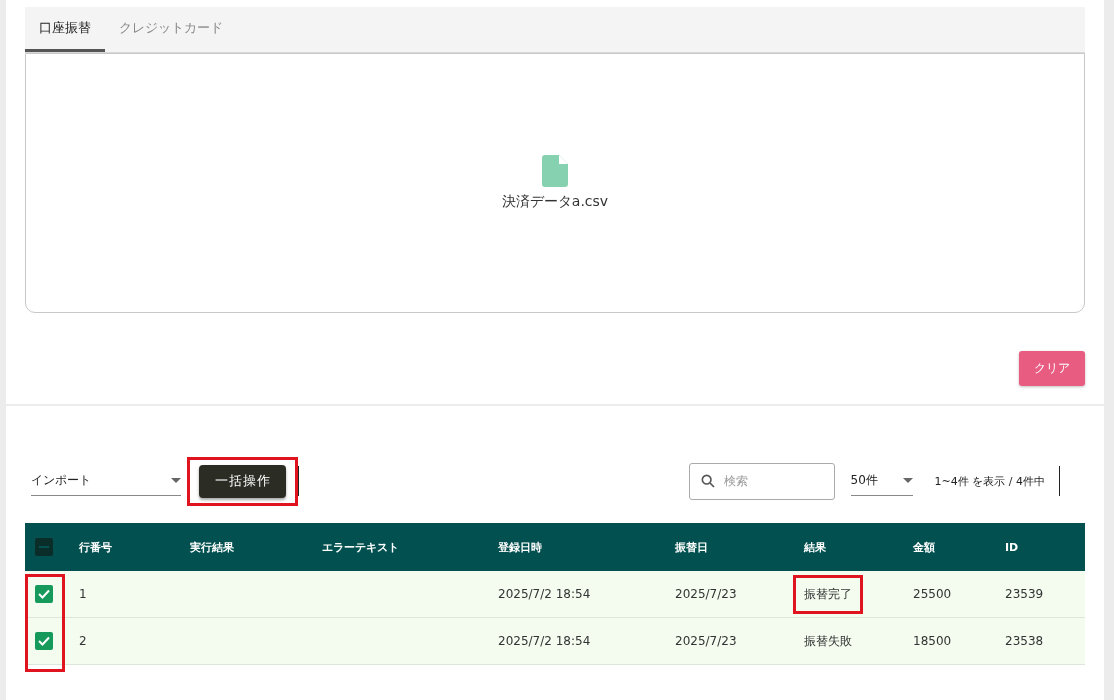 Image resolution: width=1114 pixels, height=700 pixels. I want to click on action-select: インポート, so click(106, 481).